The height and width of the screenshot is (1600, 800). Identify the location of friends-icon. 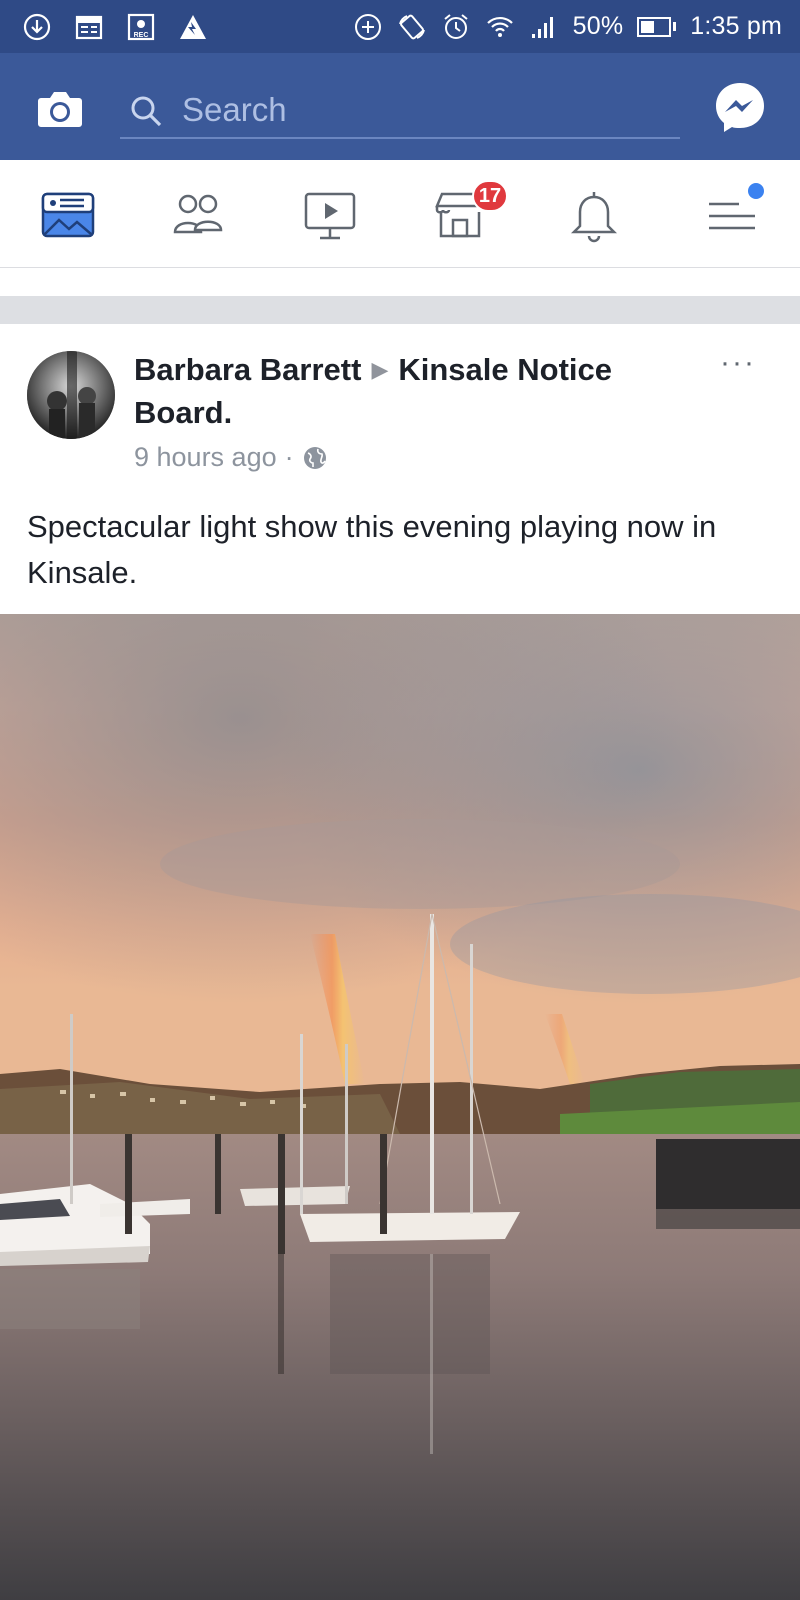
(198, 215).